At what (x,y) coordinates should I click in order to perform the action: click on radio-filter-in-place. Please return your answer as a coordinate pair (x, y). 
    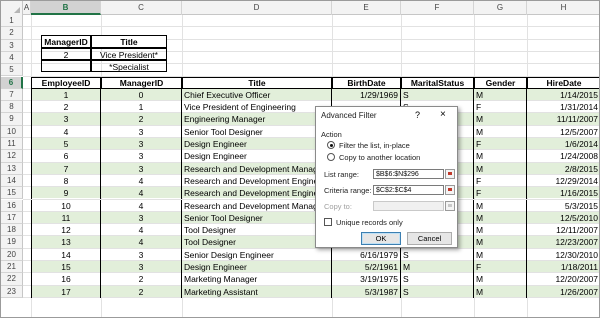
    Looking at the image, I should click on (331, 145).